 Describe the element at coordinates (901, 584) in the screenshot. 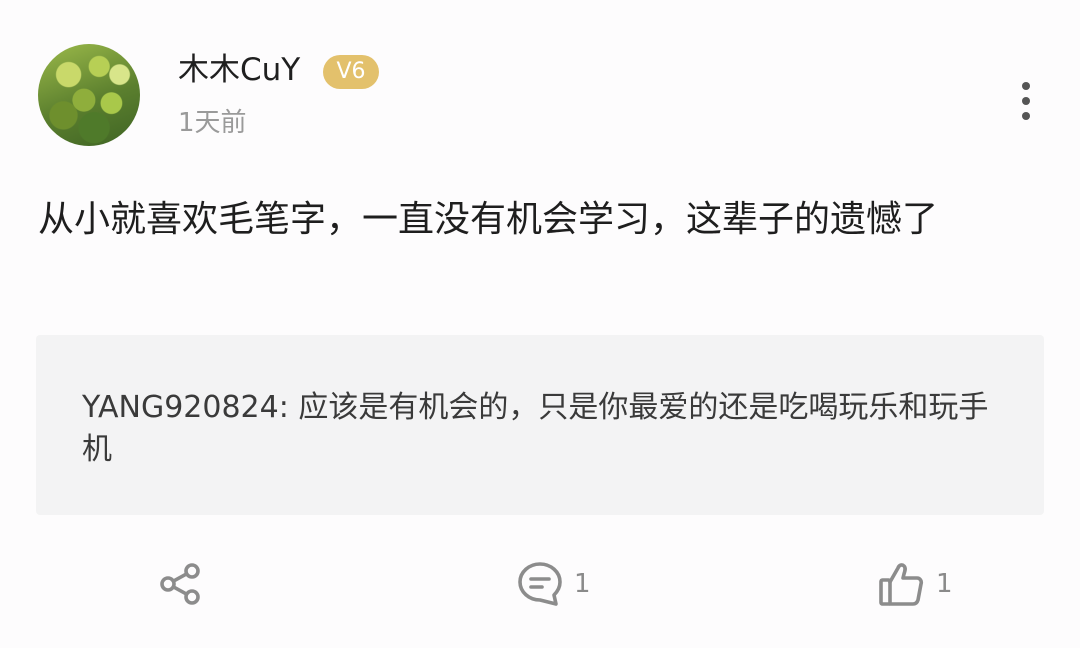

I see `thumbs-up-icon` at that location.